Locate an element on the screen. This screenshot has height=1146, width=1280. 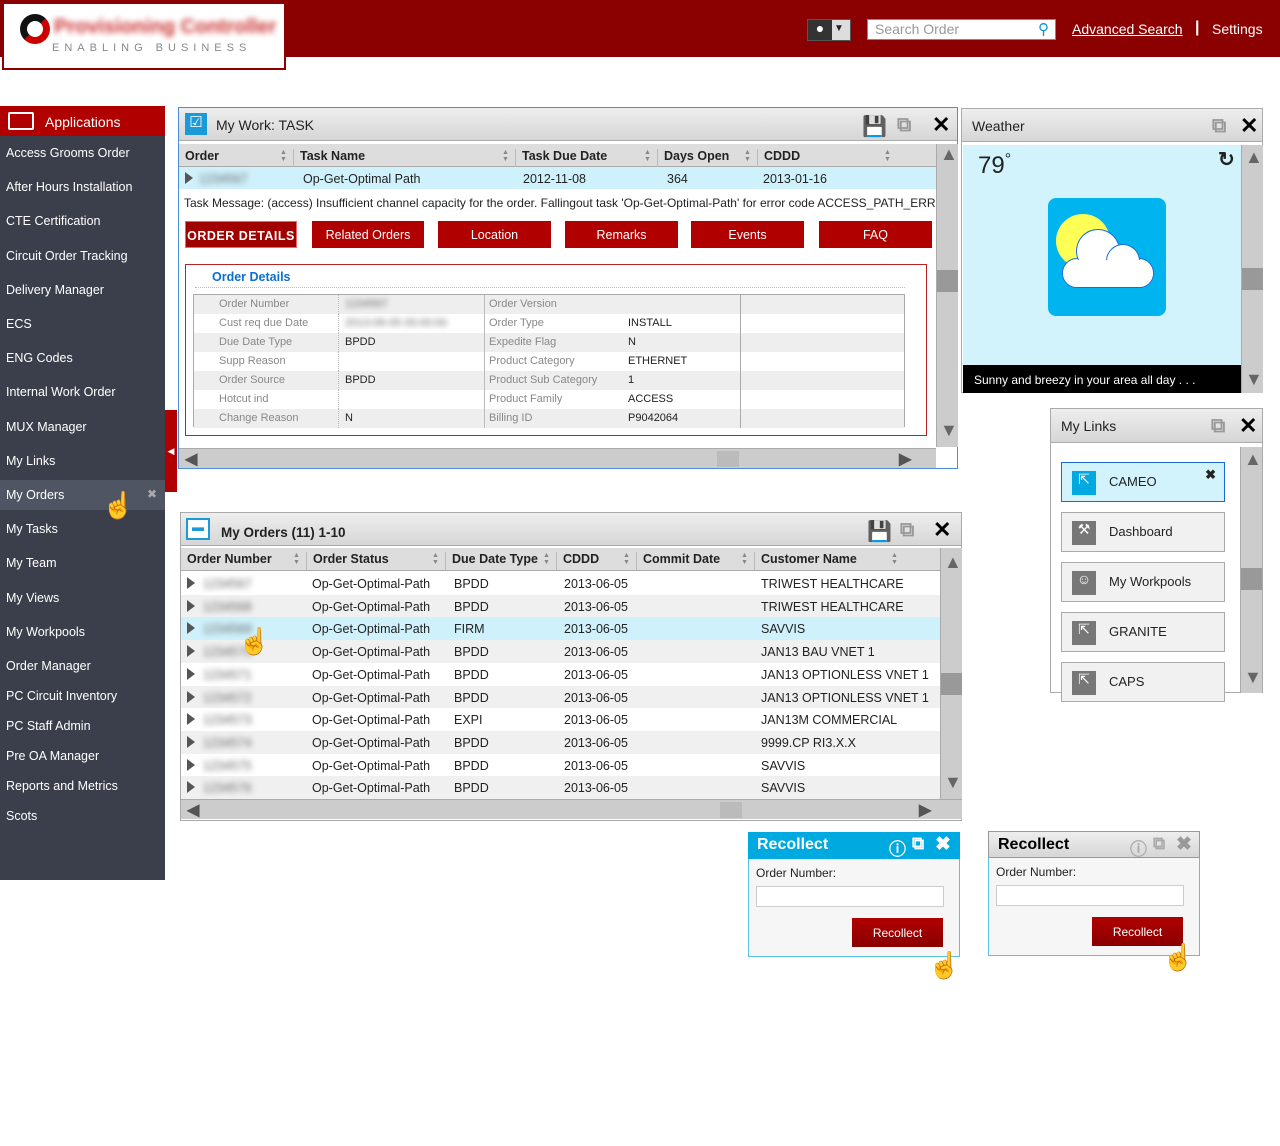
sidebar-item: Reports and Metrics is located at coordinates (82, 786).